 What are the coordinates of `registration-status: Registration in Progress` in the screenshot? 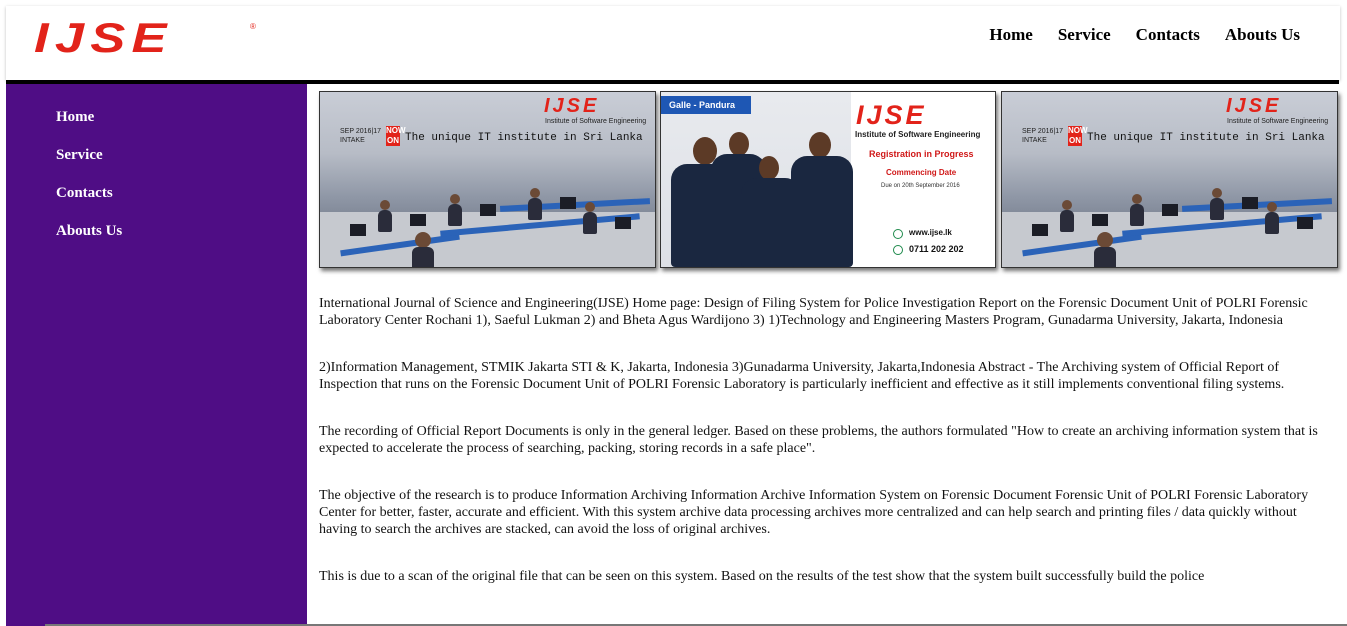 It's located at (921, 154).